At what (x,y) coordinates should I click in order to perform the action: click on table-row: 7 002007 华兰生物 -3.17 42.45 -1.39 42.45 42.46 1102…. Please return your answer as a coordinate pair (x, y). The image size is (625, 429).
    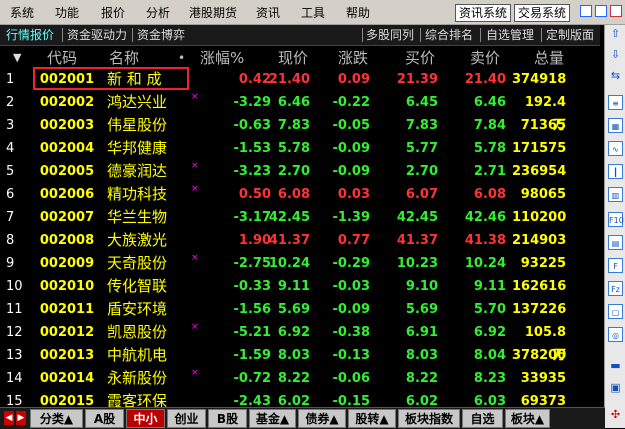
    Looking at the image, I should click on (300, 217).